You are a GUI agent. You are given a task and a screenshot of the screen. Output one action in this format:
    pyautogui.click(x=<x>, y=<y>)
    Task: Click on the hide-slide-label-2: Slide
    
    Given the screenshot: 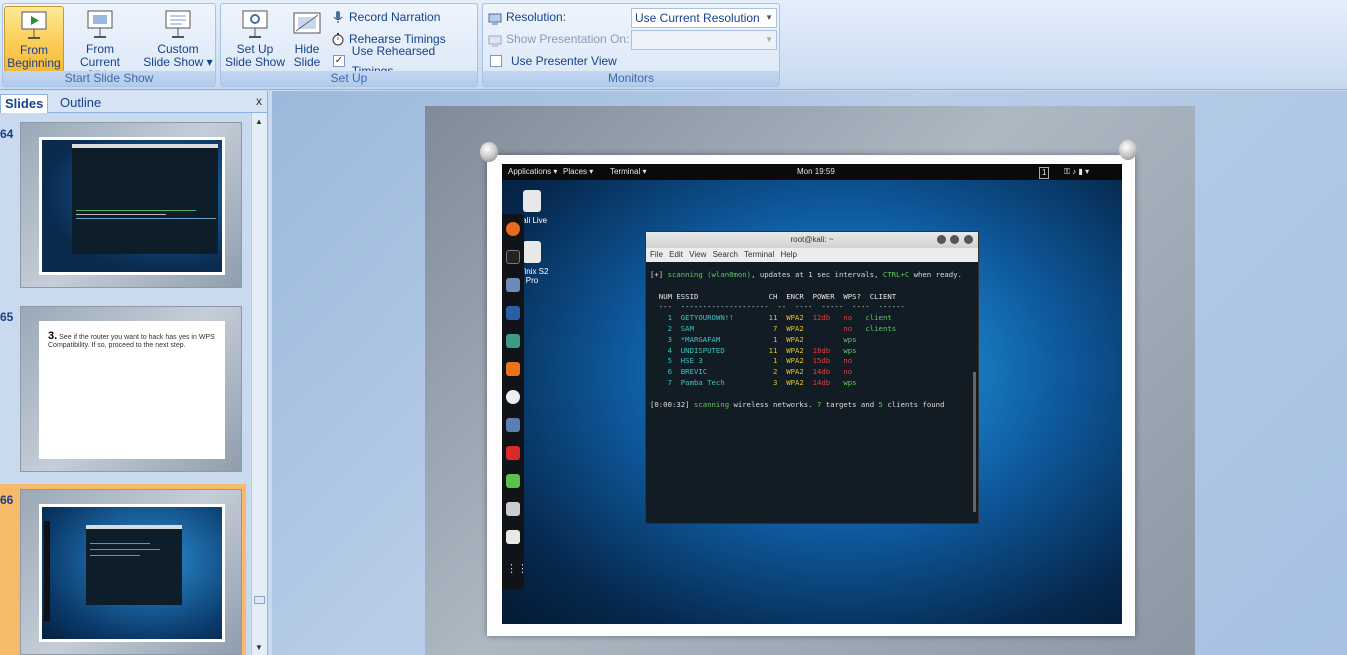 What is the action you would take?
    pyautogui.click(x=307, y=62)
    